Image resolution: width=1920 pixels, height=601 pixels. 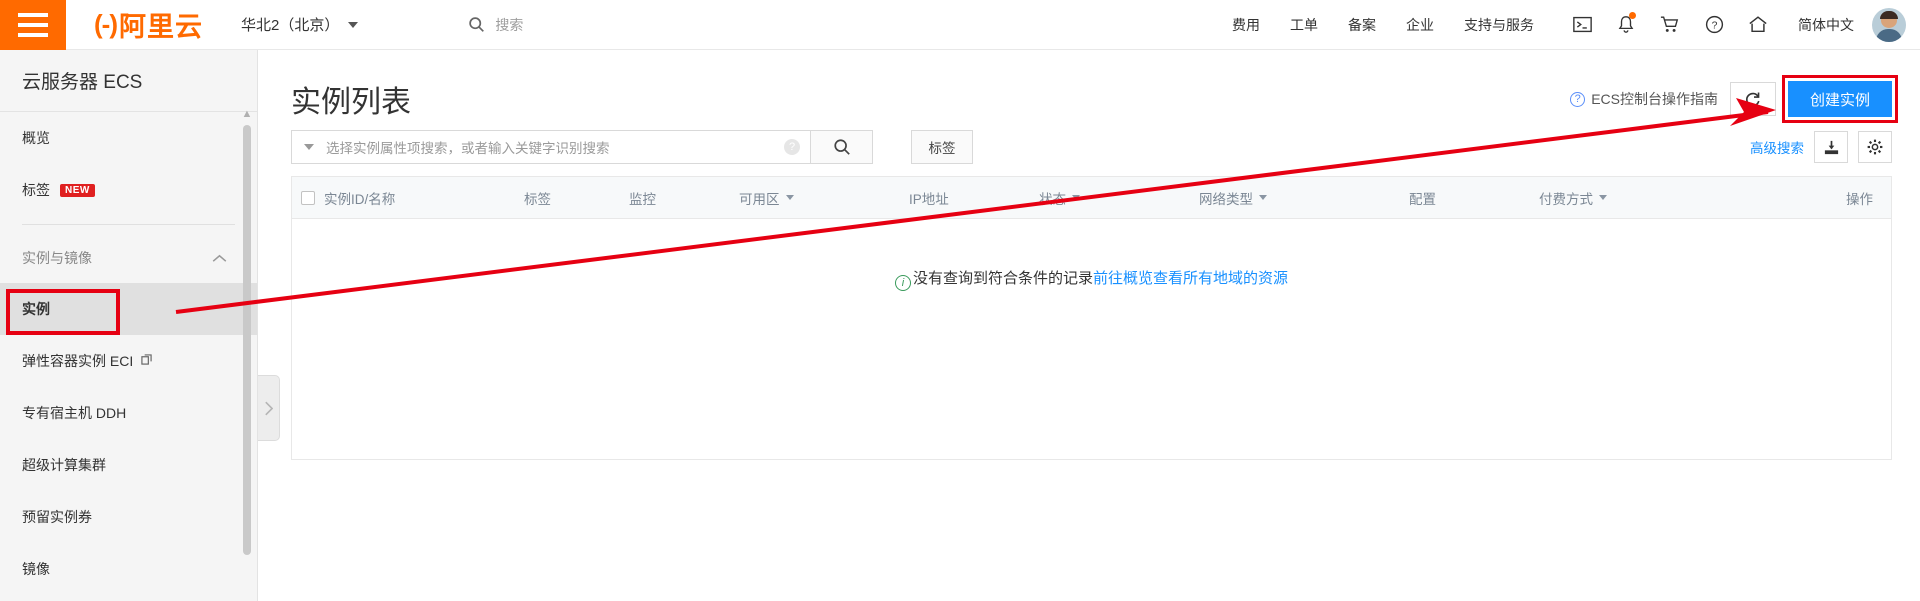 I want to click on sidebar-item-instances: 实例, so click(x=128, y=309).